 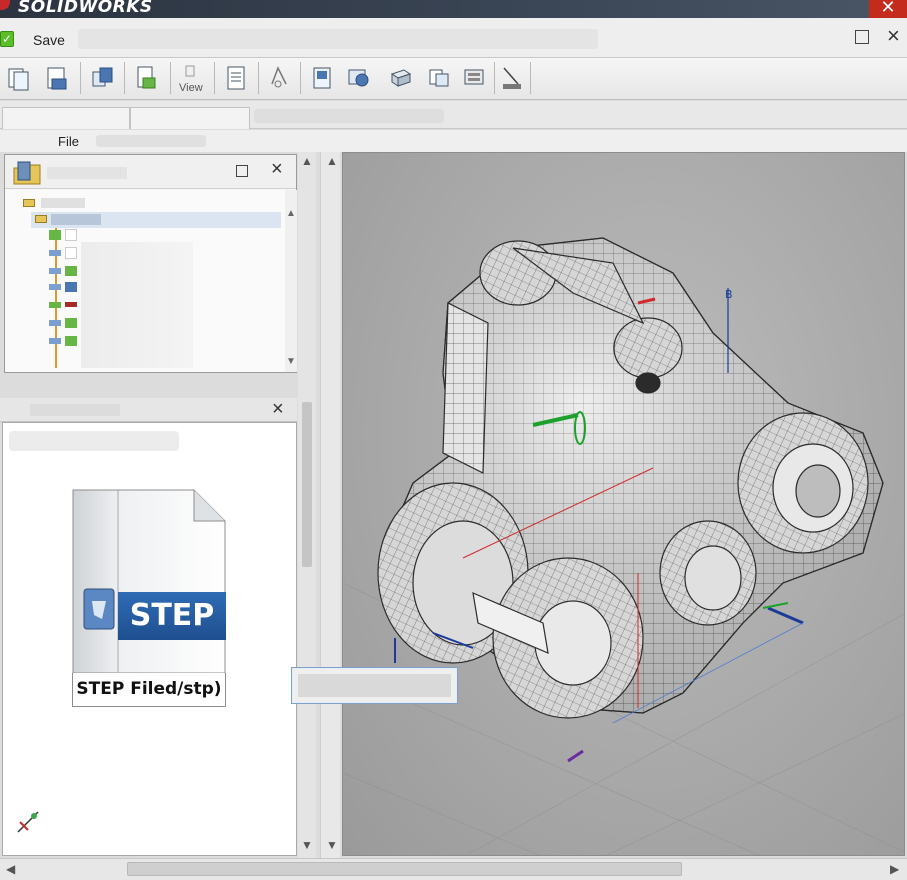 I want to click on floating-name-input-field, so click(x=374, y=685).